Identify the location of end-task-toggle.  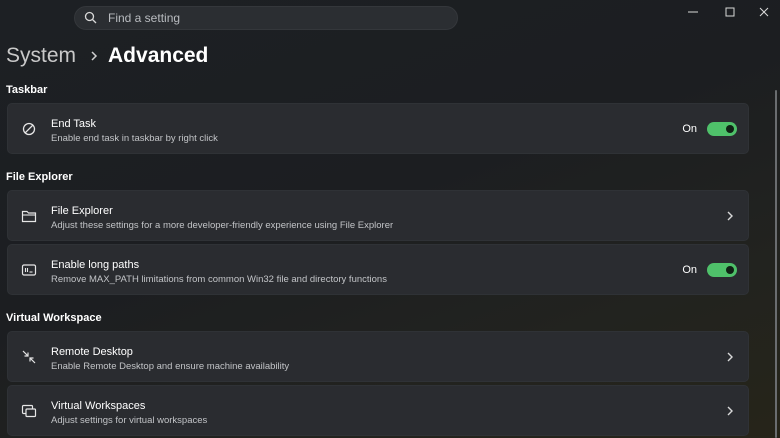
(722, 129).